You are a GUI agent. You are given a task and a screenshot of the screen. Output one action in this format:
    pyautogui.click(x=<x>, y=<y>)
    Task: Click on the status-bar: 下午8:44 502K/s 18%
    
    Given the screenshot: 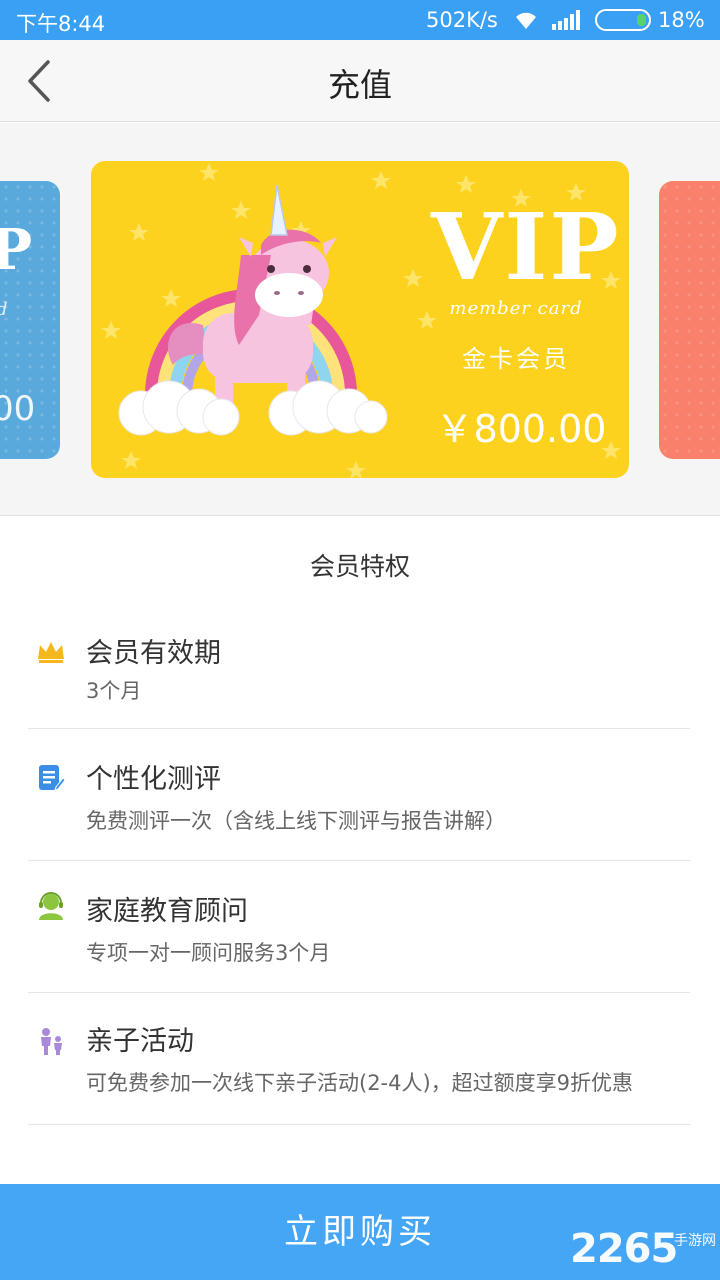 What is the action you would take?
    pyautogui.click(x=360, y=20)
    